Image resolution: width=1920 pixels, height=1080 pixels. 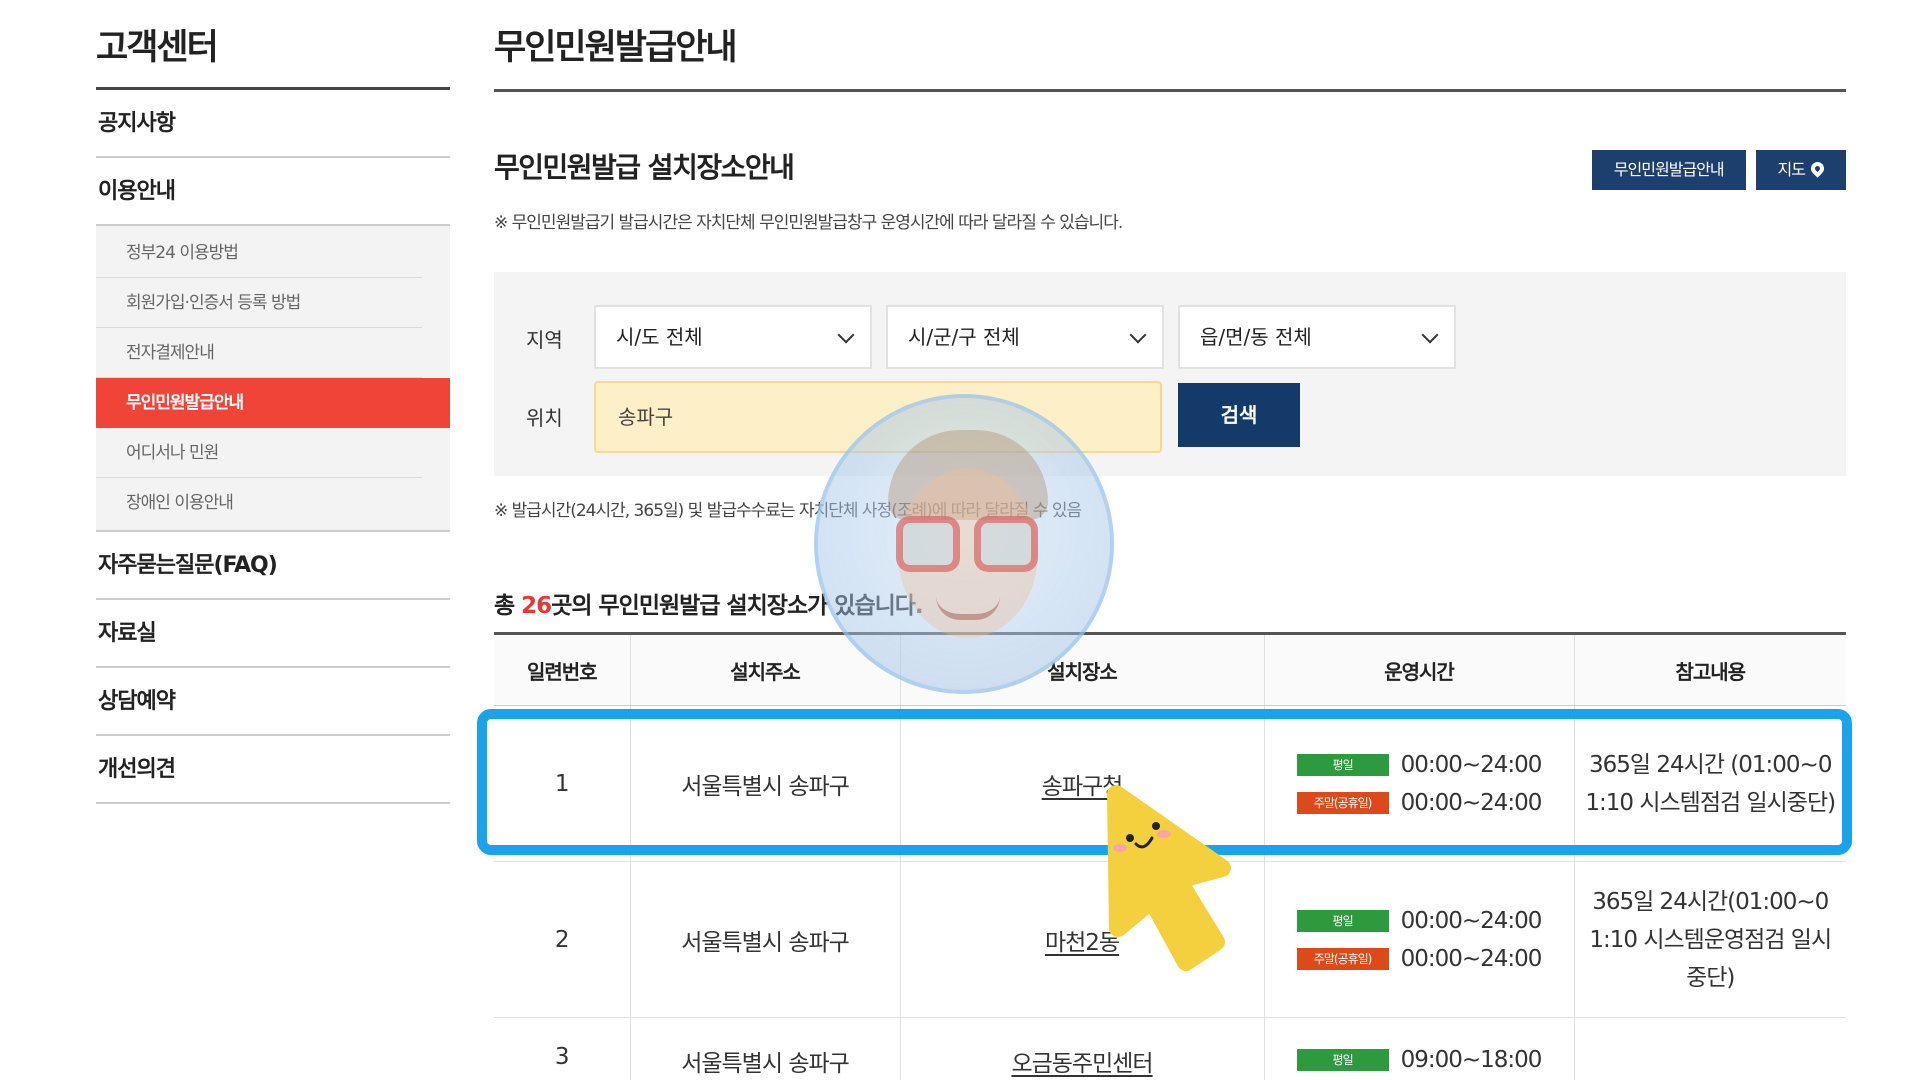 I want to click on result-count-prefix: 총, so click(x=508, y=606).